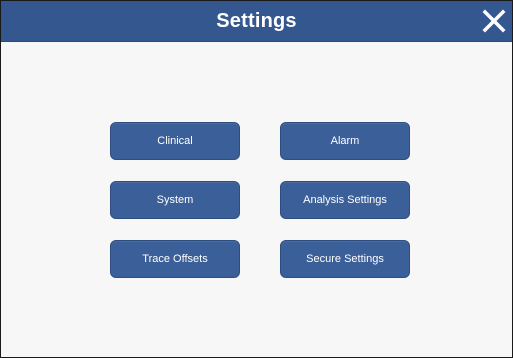 The height and width of the screenshot is (358, 513). I want to click on secure-settings-button: Secure Settings, so click(345, 259).